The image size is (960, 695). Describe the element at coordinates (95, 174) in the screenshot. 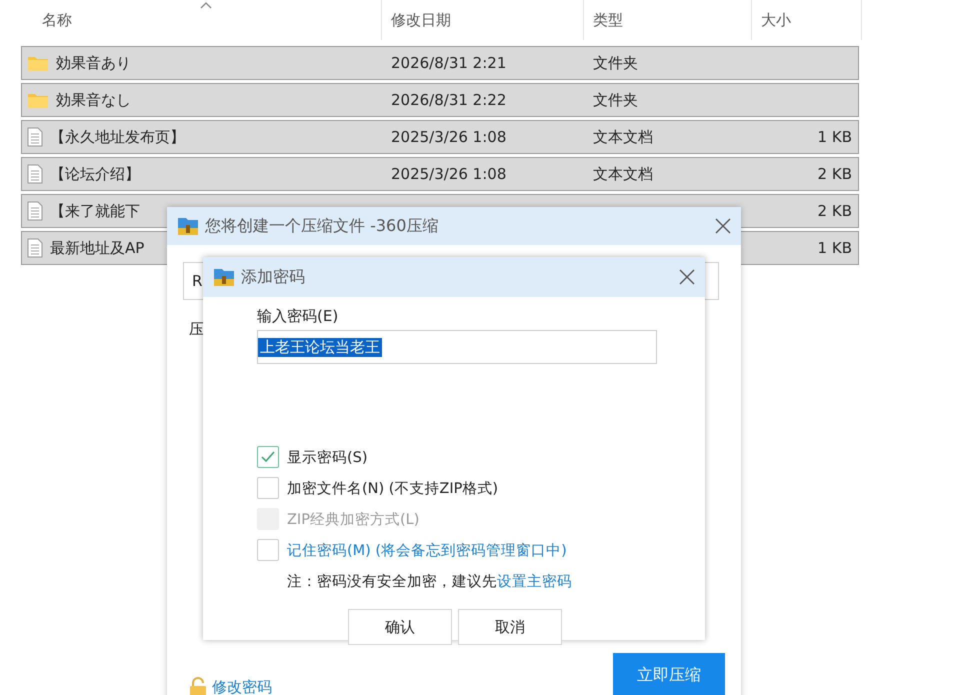

I see `file-name: 【论坛介绍】` at that location.